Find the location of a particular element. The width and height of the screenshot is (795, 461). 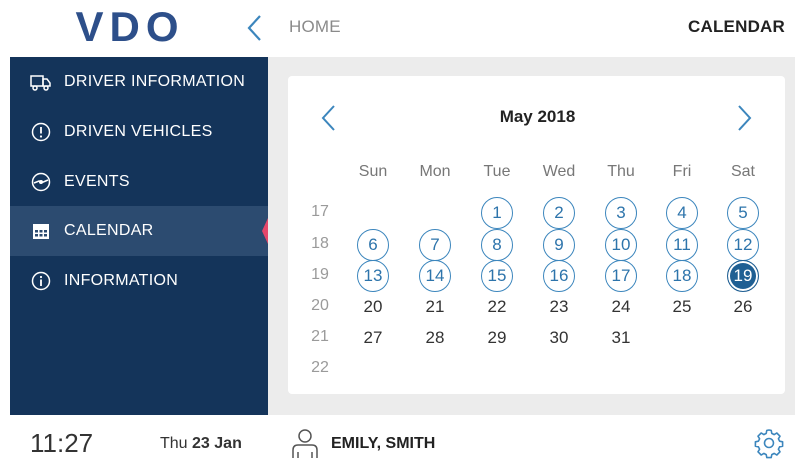

calendar-icon is located at coordinates (41, 231).